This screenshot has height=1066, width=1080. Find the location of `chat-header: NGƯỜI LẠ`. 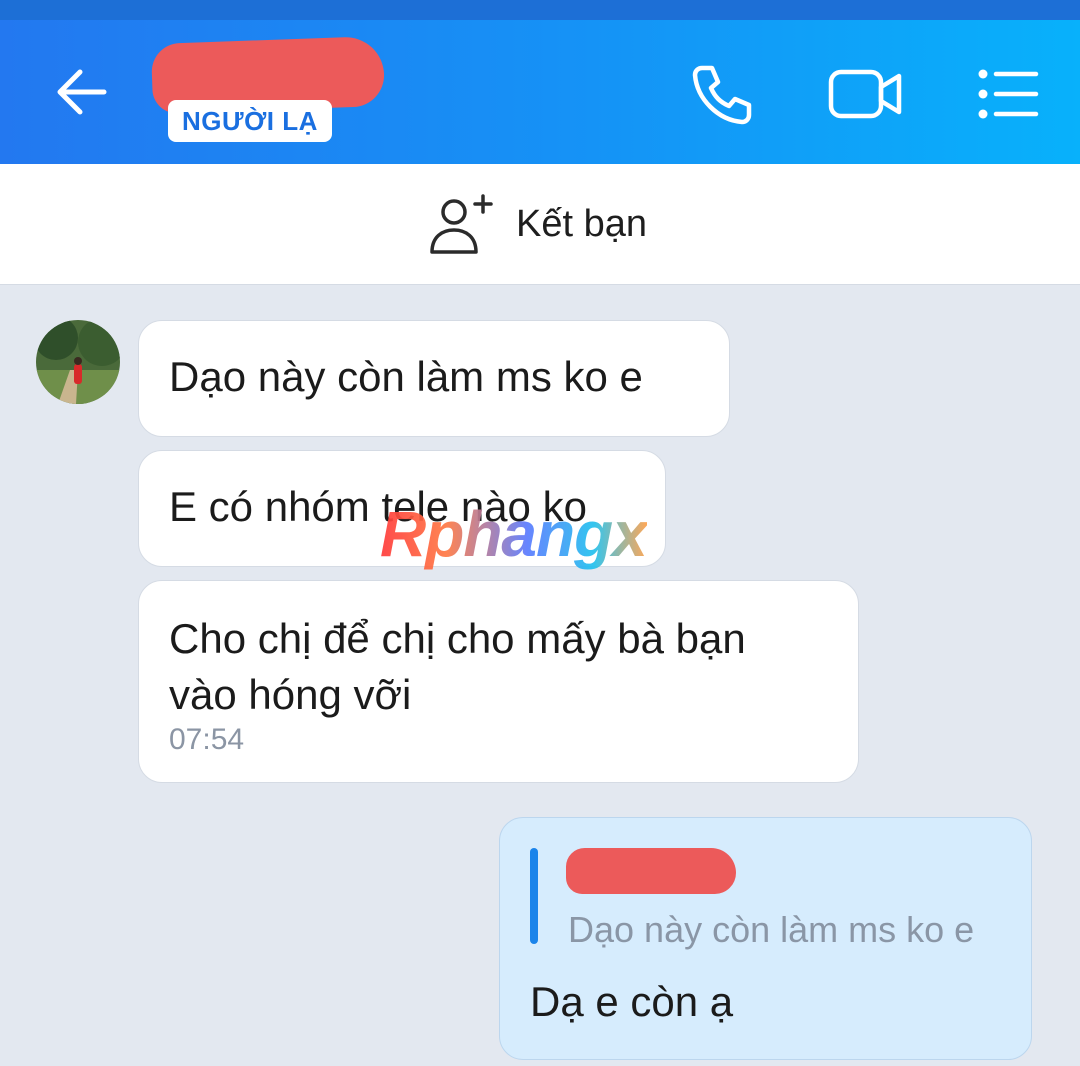

chat-header: NGƯỜI LẠ is located at coordinates (540, 92).